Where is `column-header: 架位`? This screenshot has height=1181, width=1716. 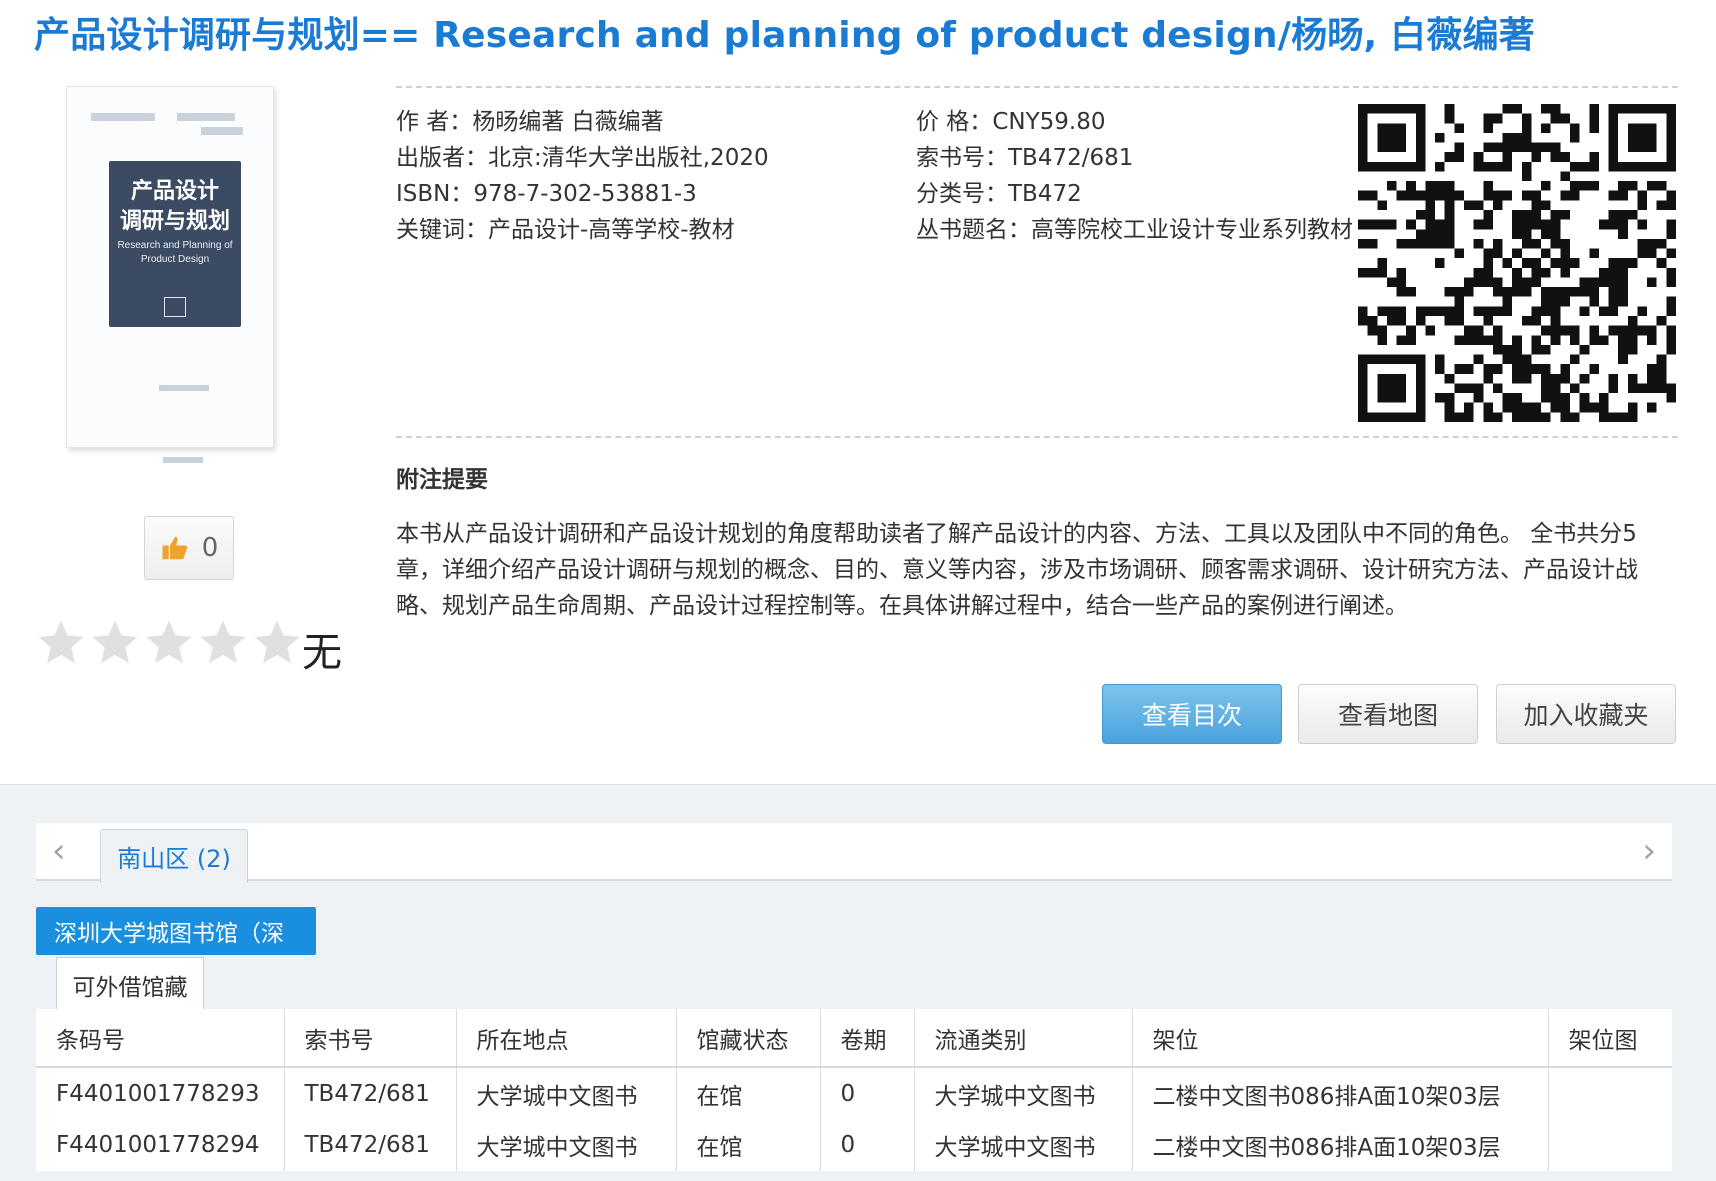 column-header: 架位 is located at coordinates (1340, 1038).